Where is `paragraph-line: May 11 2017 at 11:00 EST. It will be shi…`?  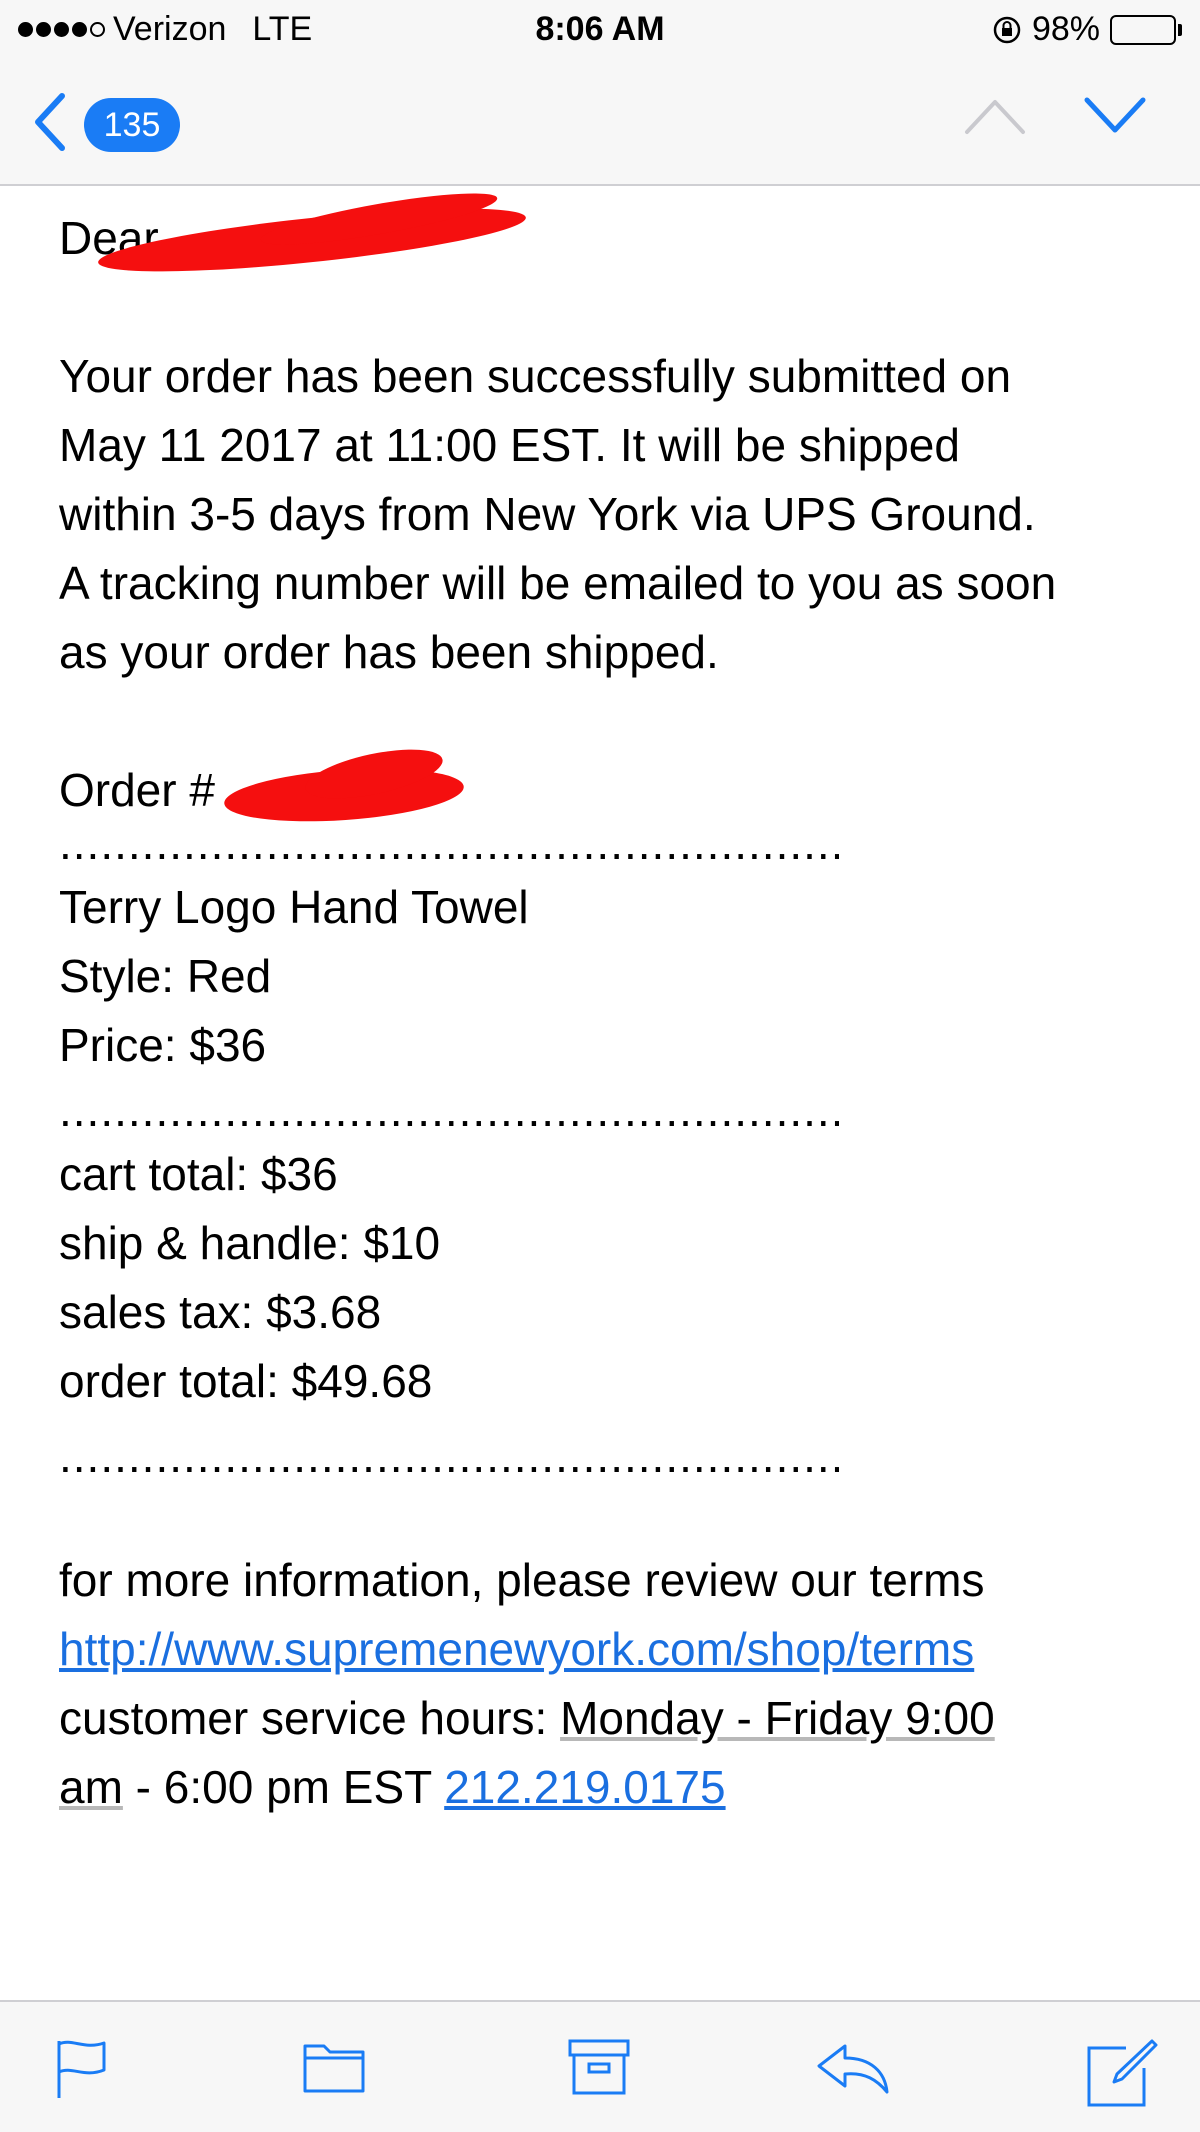 paragraph-line: May 11 2017 at 11:00 EST. It will be shi… is located at coordinates (509, 445).